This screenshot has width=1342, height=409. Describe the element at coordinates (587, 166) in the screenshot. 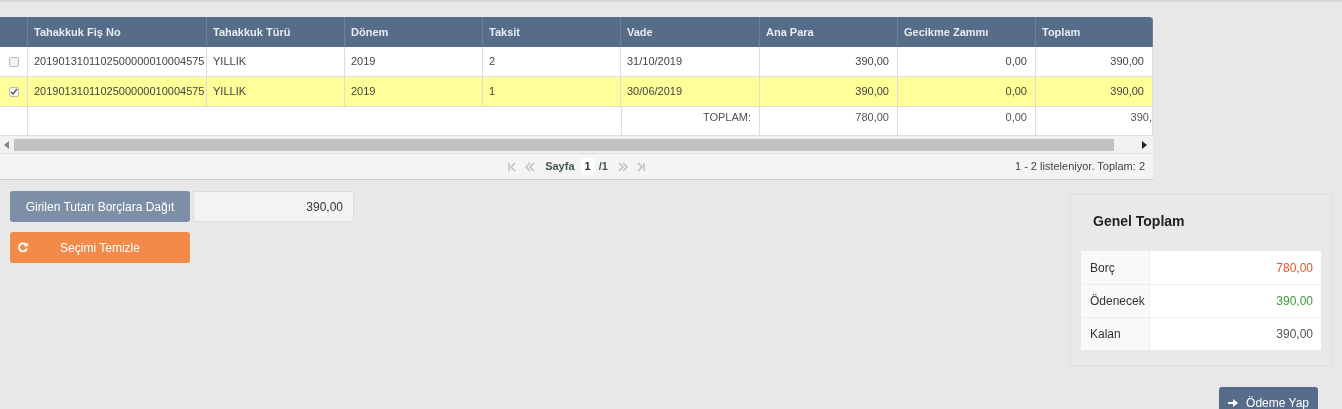

I see `page-input: 1` at that location.